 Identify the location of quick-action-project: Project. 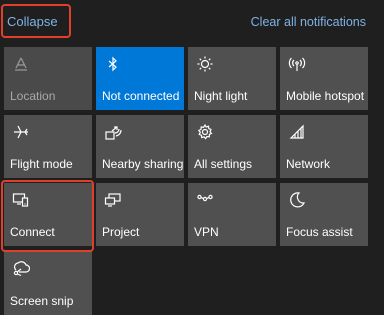
(140, 214).